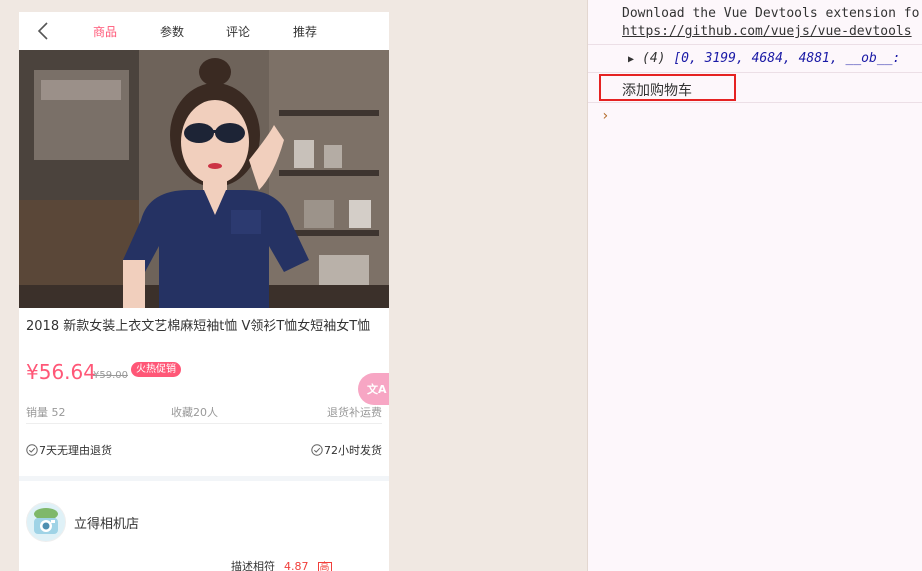 Image resolution: width=922 pixels, height=571 pixels. Describe the element at coordinates (44, 31) in the screenshot. I see `chevron-left-icon` at that location.